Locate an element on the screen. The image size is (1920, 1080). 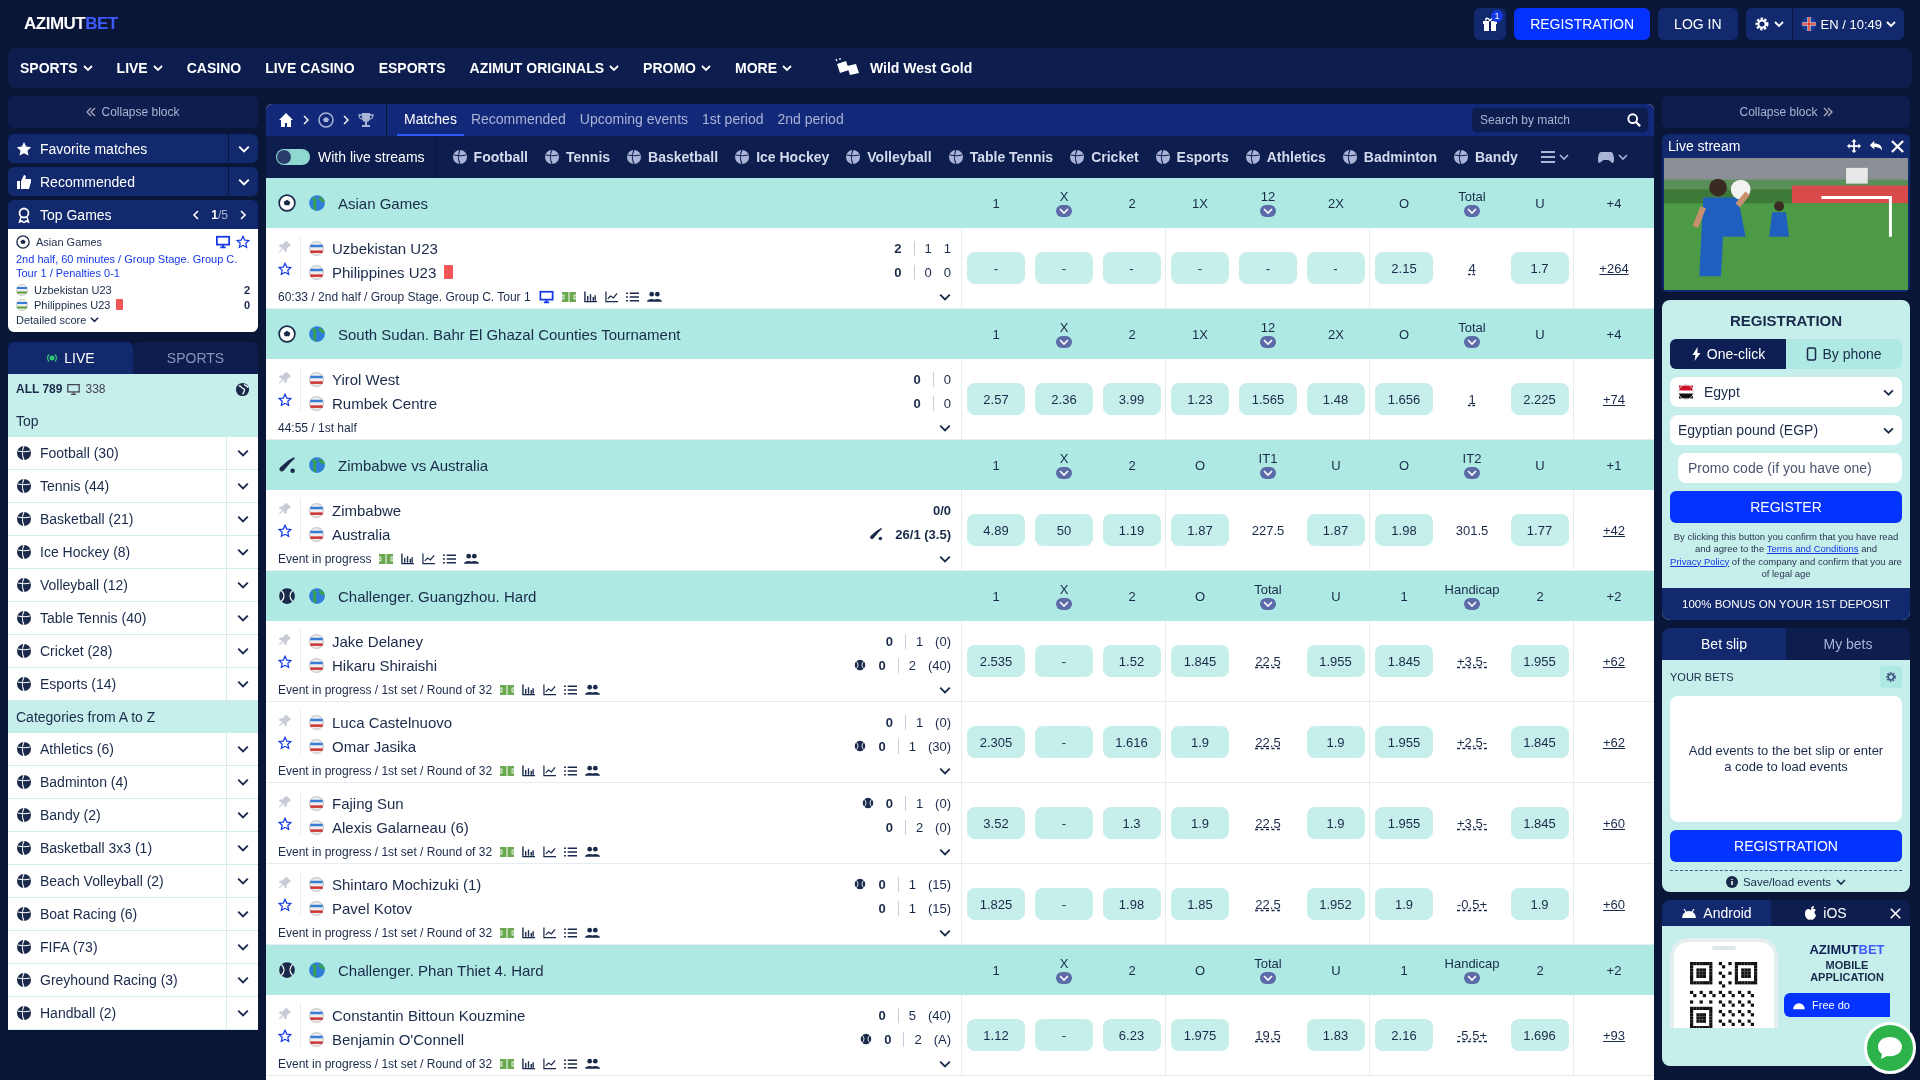
register-button: REGISTER is located at coordinates (1786, 507).